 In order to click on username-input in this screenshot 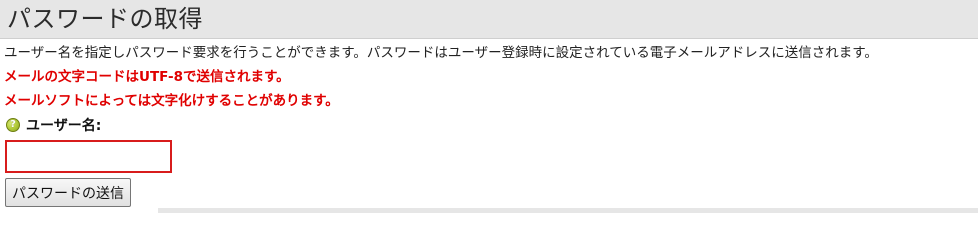, I will do `click(88, 156)`.